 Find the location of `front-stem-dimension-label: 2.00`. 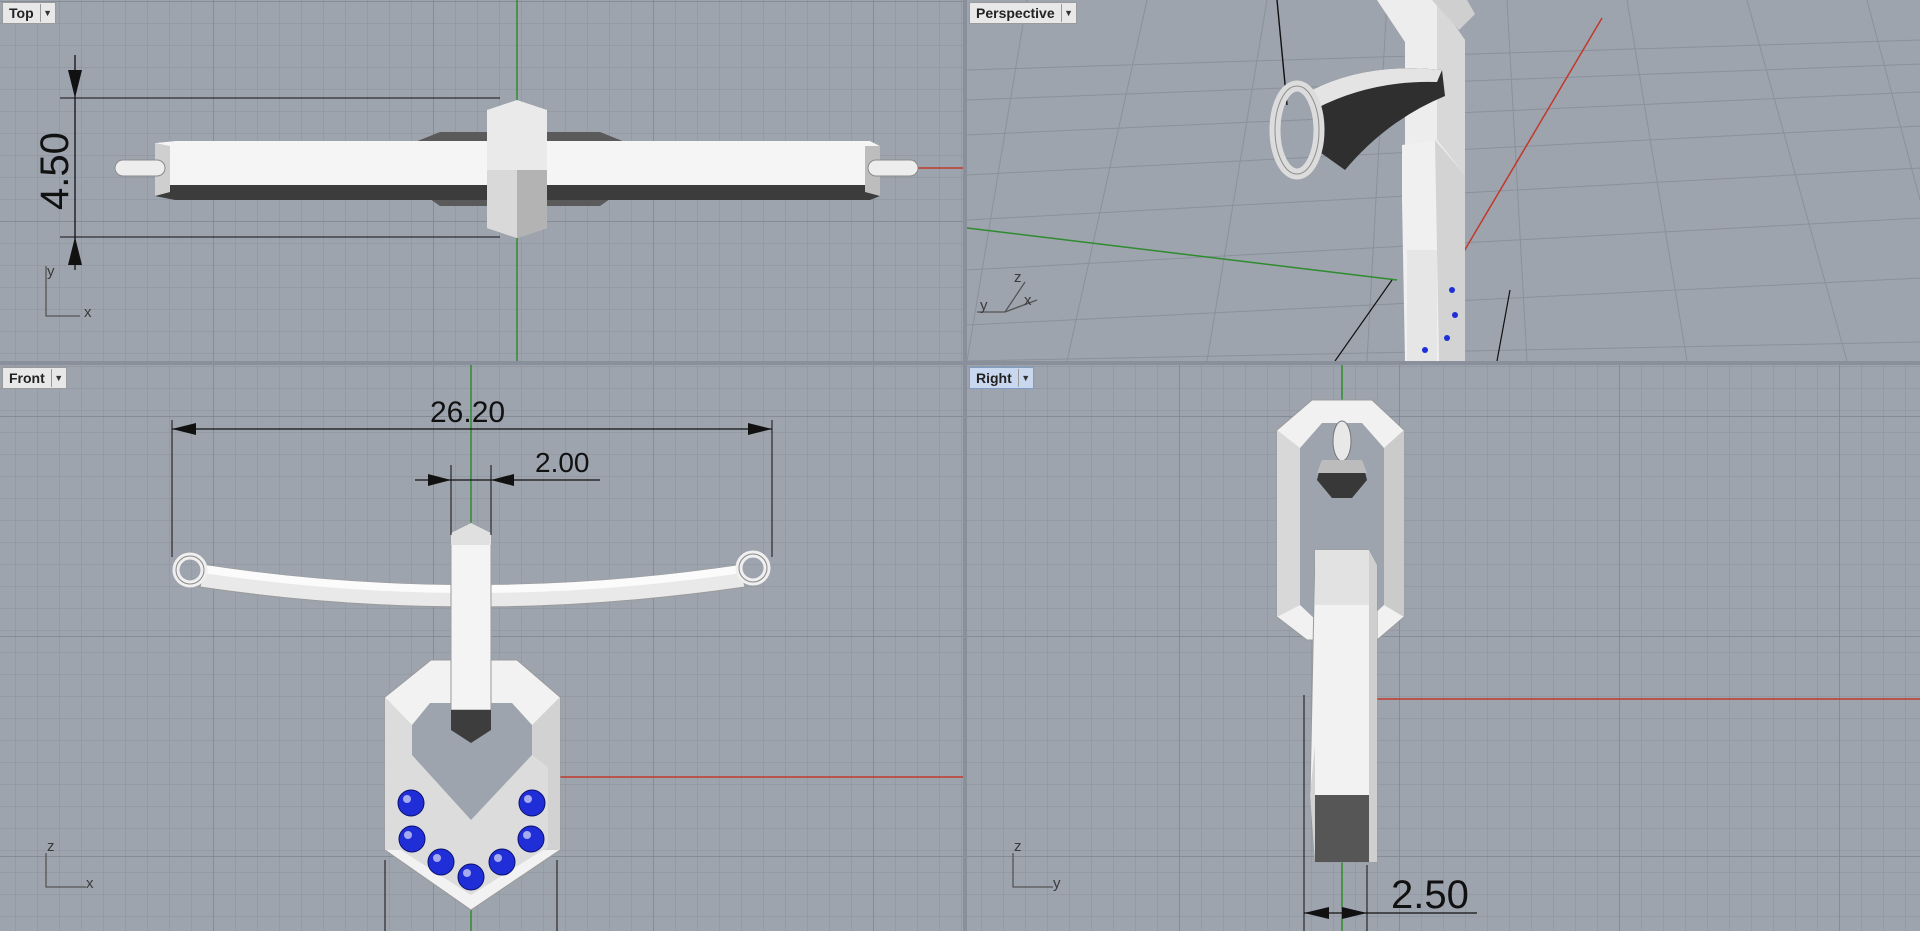

front-stem-dimension-label: 2.00 is located at coordinates (562, 462).